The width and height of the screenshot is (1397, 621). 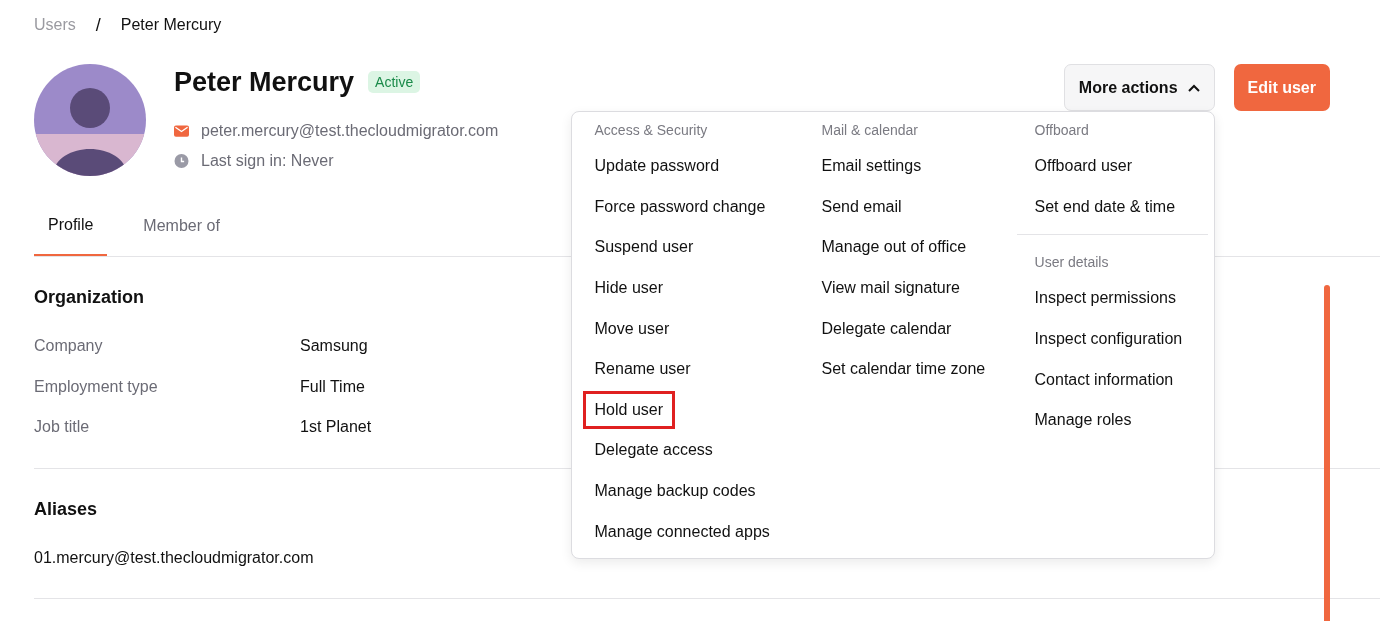 What do you see at coordinates (1139, 87) in the screenshot?
I see `more-actions-button: More actions` at bounding box center [1139, 87].